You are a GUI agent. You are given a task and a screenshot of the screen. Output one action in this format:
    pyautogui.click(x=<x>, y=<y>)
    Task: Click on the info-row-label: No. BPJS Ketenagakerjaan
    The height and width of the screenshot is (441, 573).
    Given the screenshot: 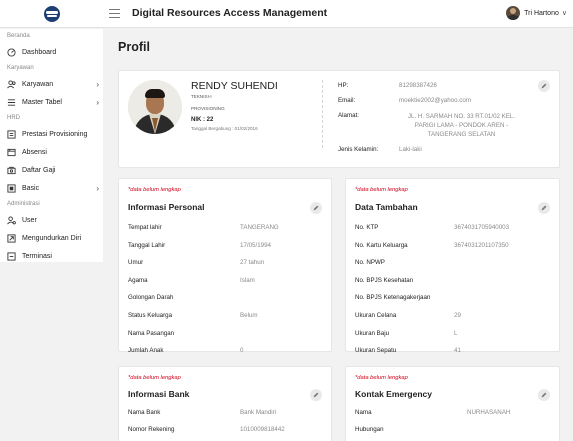 What is the action you would take?
    pyautogui.click(x=393, y=298)
    